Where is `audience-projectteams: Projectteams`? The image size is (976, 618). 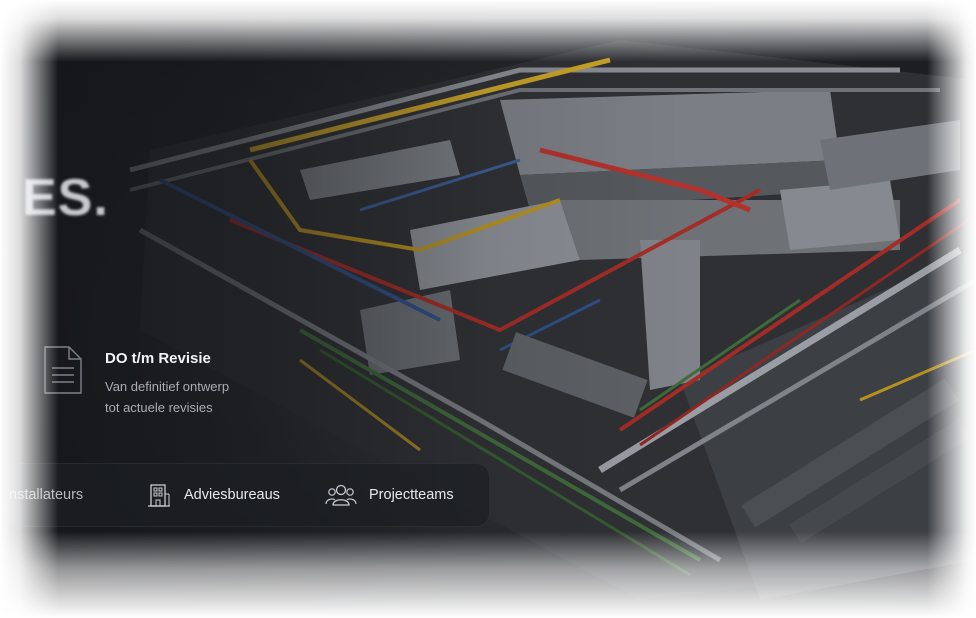
audience-projectteams: Projectteams is located at coordinates (389, 495).